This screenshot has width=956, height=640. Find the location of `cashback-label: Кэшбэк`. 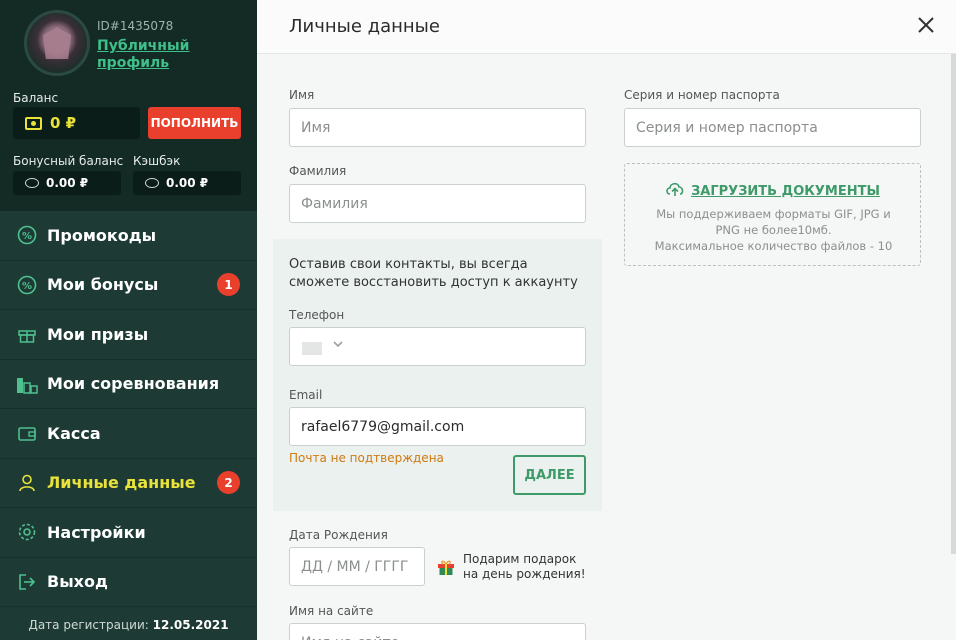

cashback-label: Кэшбэк is located at coordinates (157, 161).